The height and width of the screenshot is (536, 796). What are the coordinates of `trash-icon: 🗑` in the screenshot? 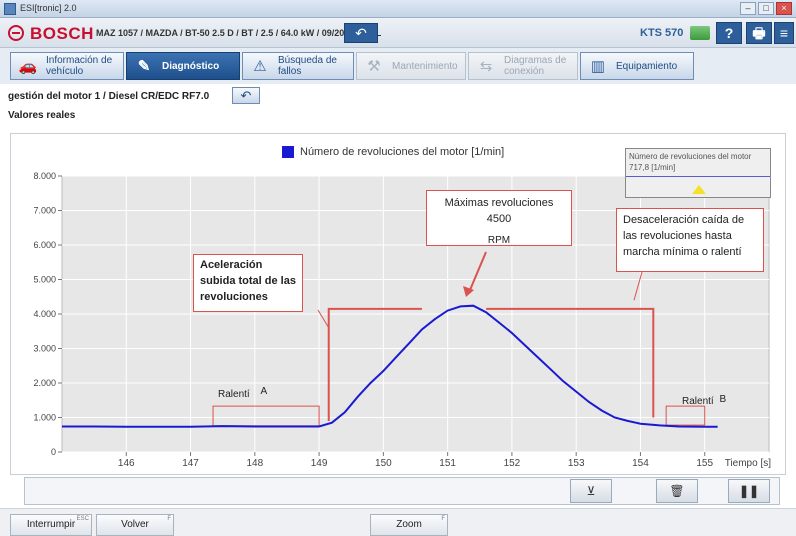 It's located at (677, 491).